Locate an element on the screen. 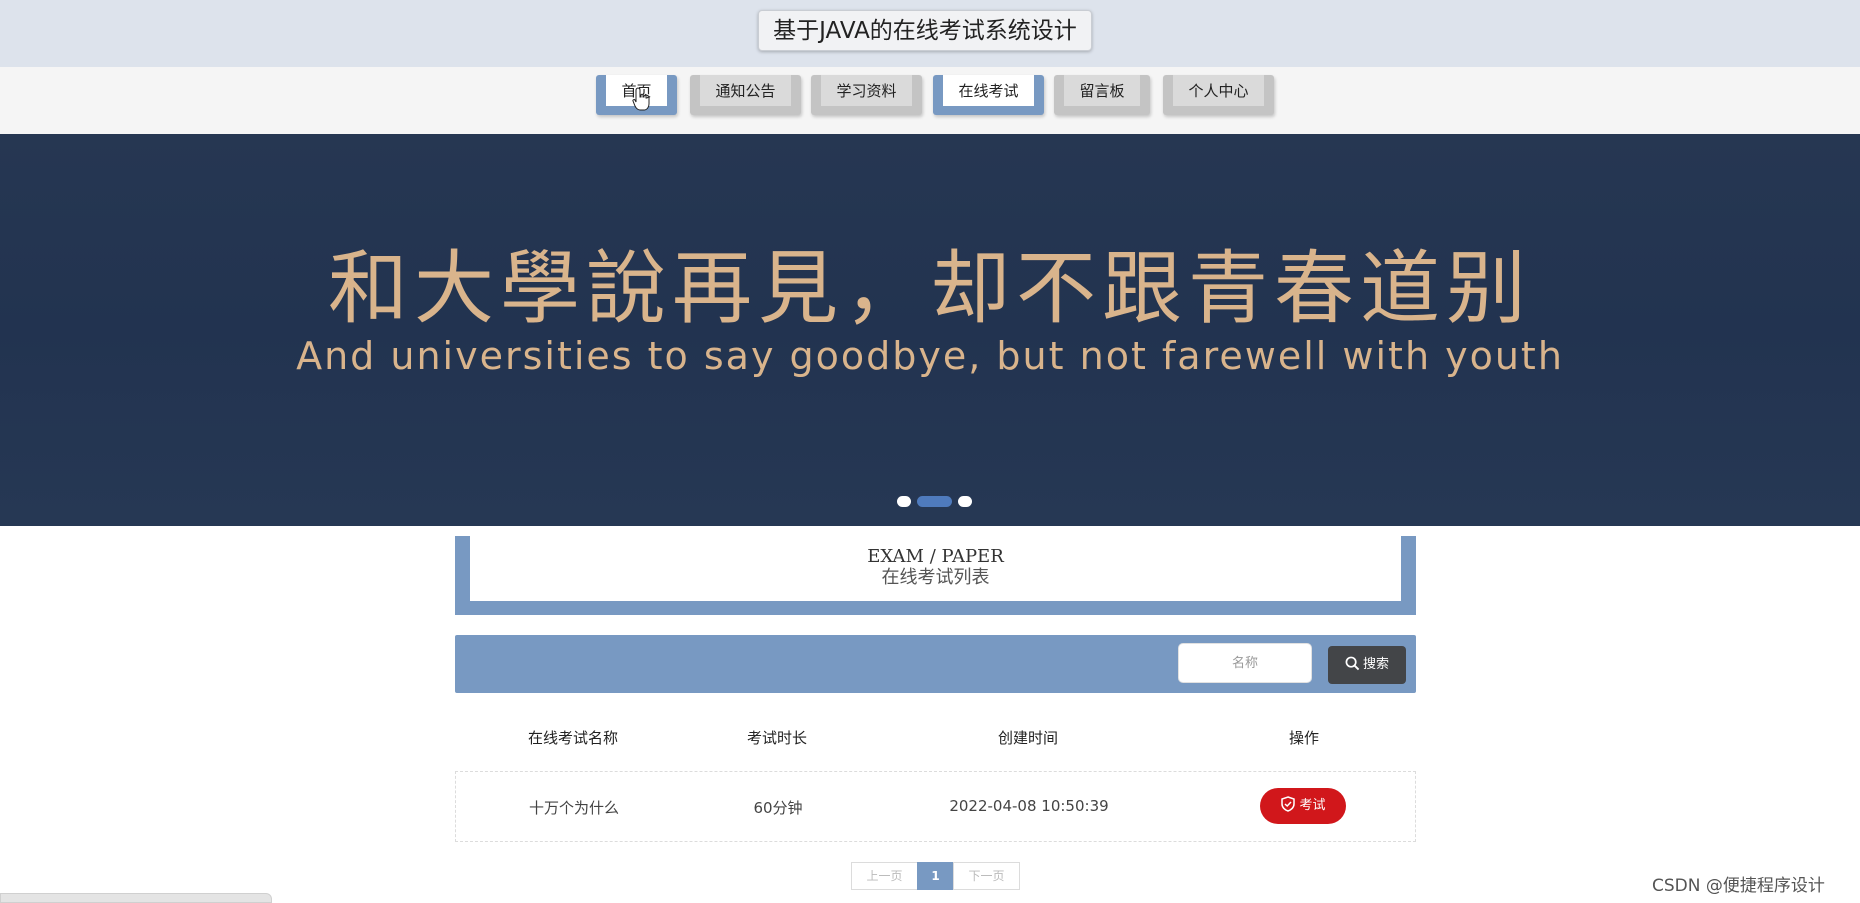 This screenshot has width=1860, height=903. nav-item-materials: 学习资料 is located at coordinates (866, 95).